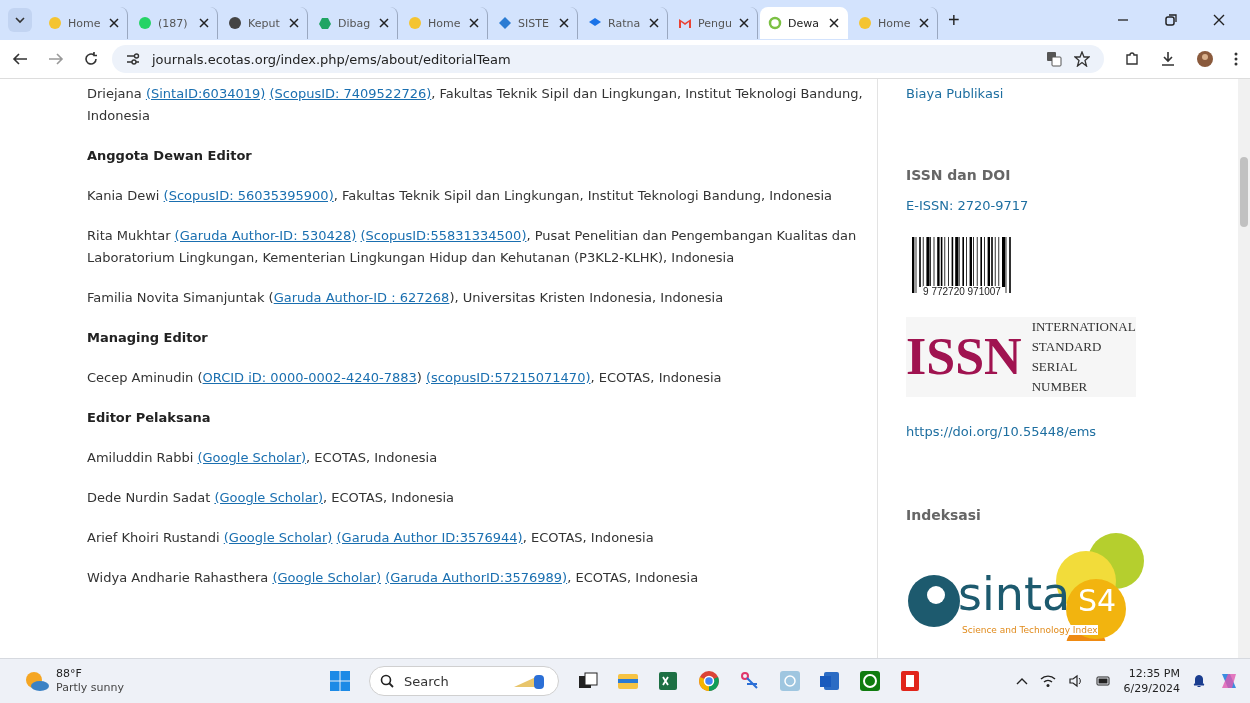 This screenshot has height=703, width=1250. What do you see at coordinates (1132, 59) in the screenshot?
I see `extensions-icon` at bounding box center [1132, 59].